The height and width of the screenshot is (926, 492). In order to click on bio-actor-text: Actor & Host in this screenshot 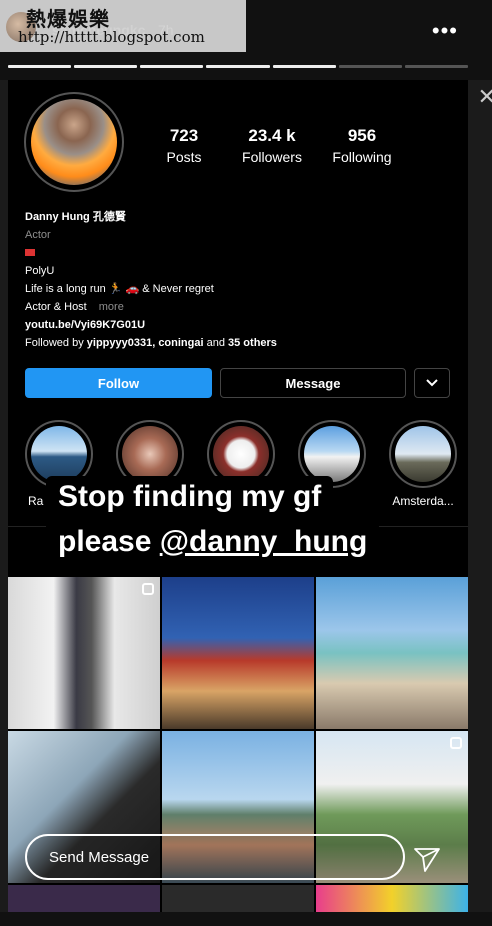, I will do `click(56, 307)`.